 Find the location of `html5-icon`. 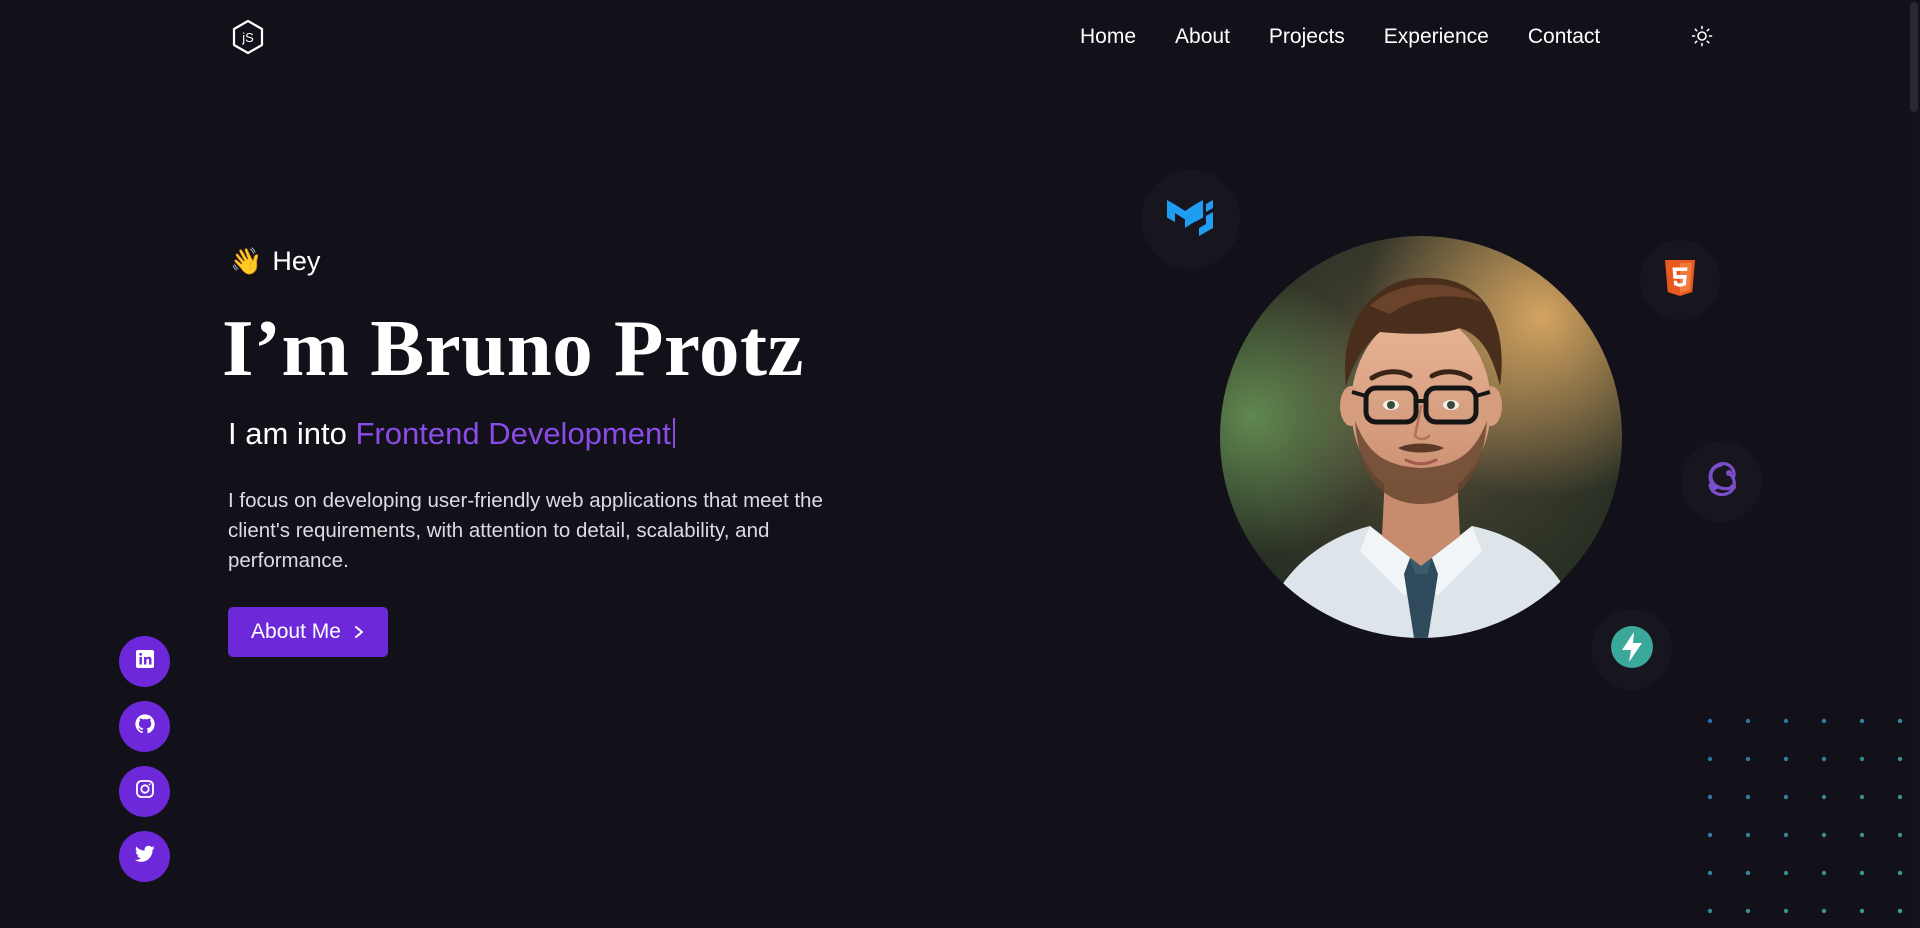

html5-icon is located at coordinates (1680, 280).